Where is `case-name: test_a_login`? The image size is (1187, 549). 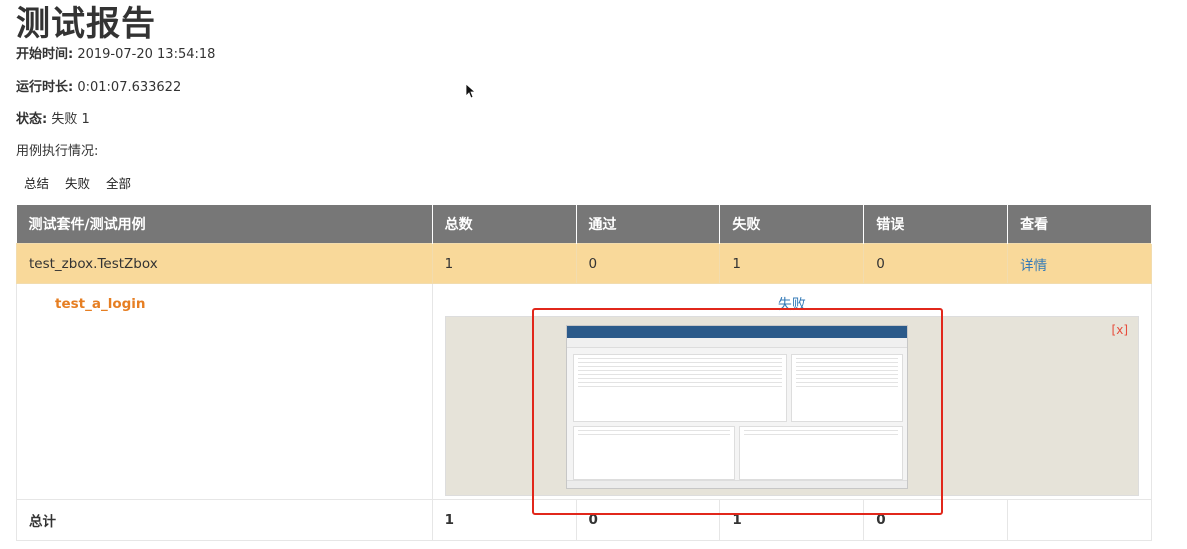 case-name: test_a_login is located at coordinates (100, 304).